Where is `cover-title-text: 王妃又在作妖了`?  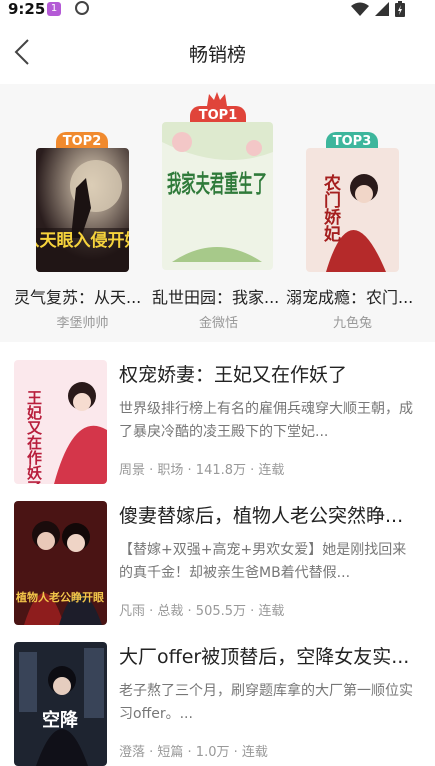 cover-title-text: 王妃又在作妖了 is located at coordinates (34, 437).